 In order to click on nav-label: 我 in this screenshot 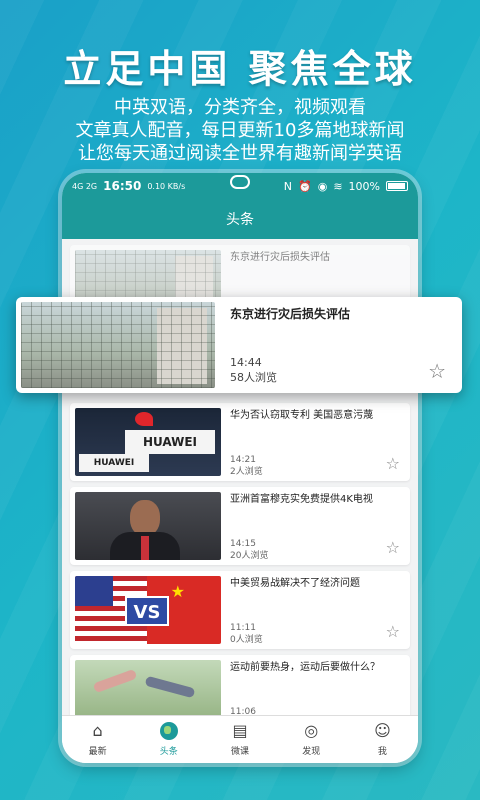, I will do `click(382, 752)`.